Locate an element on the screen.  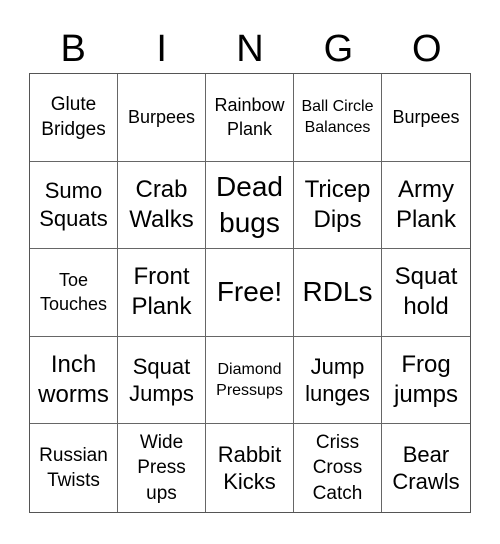
bingo-cell: Criss Cross Catch is located at coordinates (338, 468).